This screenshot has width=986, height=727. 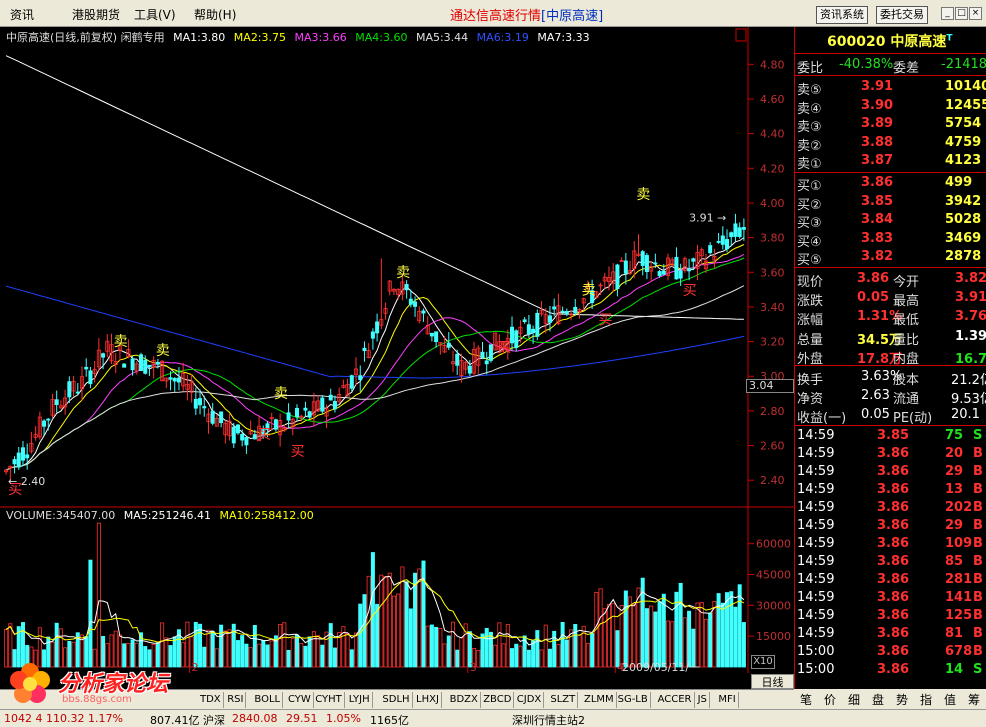 I want to click on index-tab-boll: BOLL, so click(x=268, y=700).